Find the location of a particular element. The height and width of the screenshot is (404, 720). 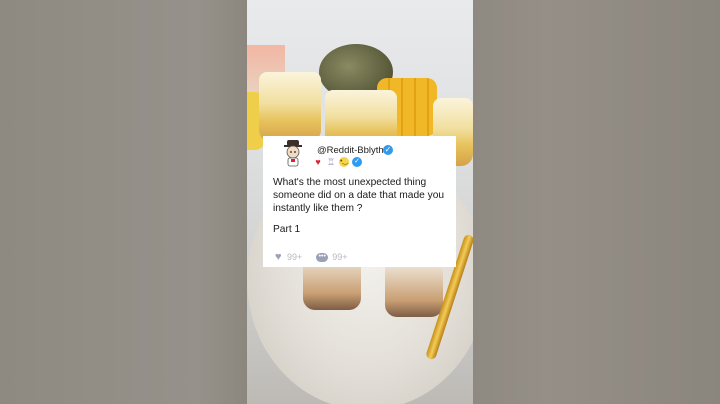

smiley-icon: •‿ is located at coordinates (344, 162).